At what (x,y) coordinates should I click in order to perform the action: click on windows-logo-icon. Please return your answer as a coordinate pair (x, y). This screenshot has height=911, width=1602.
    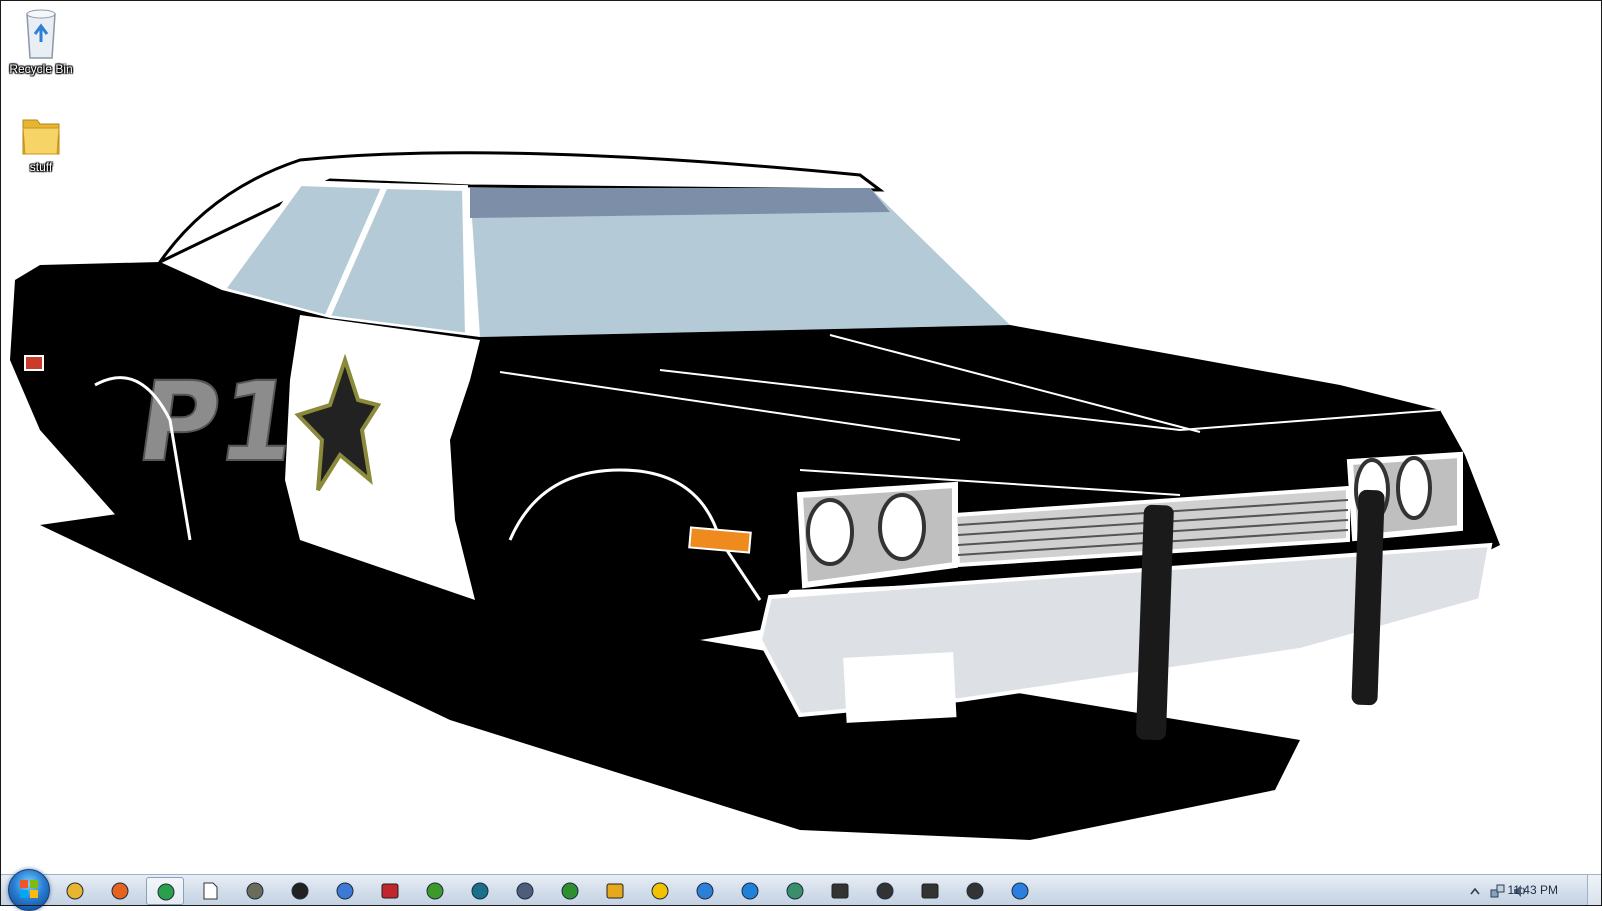
    Looking at the image, I should click on (29, 889).